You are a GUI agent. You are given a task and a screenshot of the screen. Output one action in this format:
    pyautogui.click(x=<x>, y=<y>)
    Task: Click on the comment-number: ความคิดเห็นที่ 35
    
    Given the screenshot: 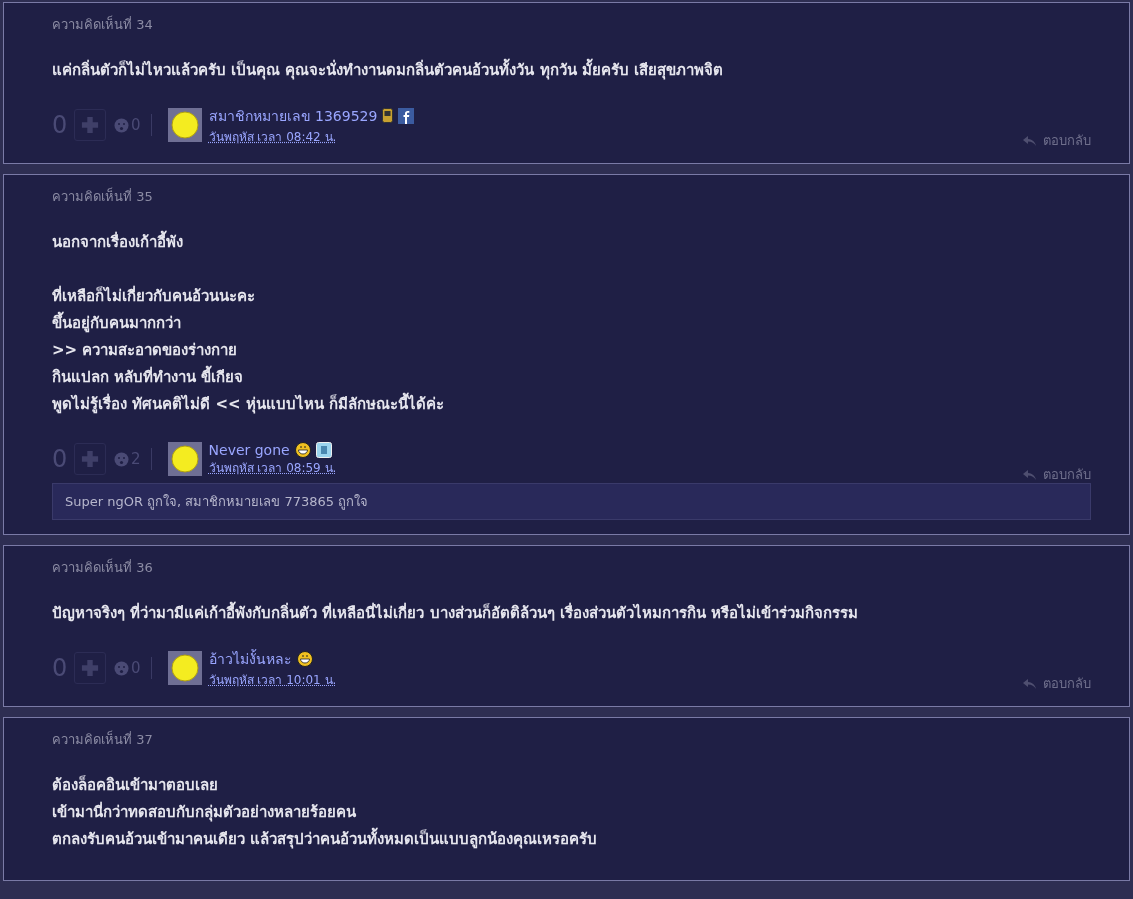 What is the action you would take?
    pyautogui.click(x=103, y=197)
    